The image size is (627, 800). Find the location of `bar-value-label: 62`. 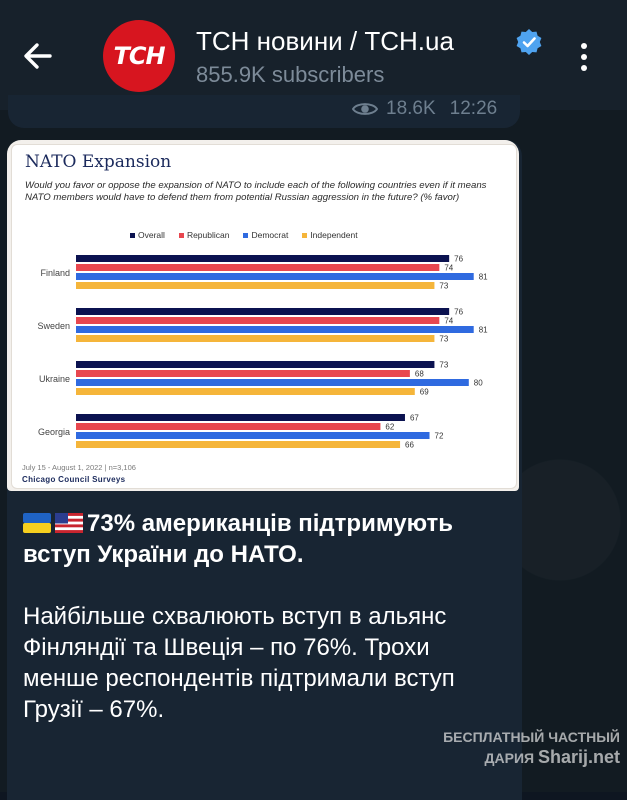

bar-value-label: 62 is located at coordinates (389, 427).